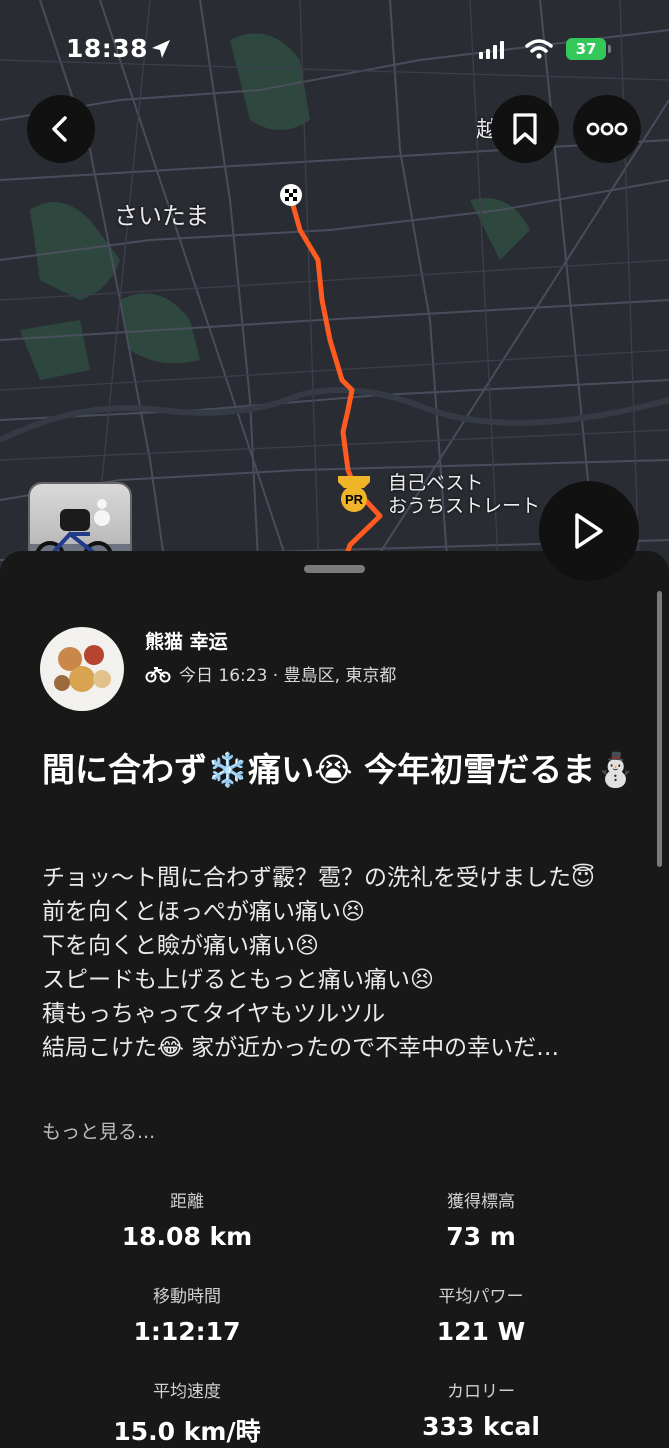  Describe the element at coordinates (318, 878) in the screenshot. I see `description-line: チョッ〜ト間に合わず霰？雹？の洗礼を受けました😇` at that location.